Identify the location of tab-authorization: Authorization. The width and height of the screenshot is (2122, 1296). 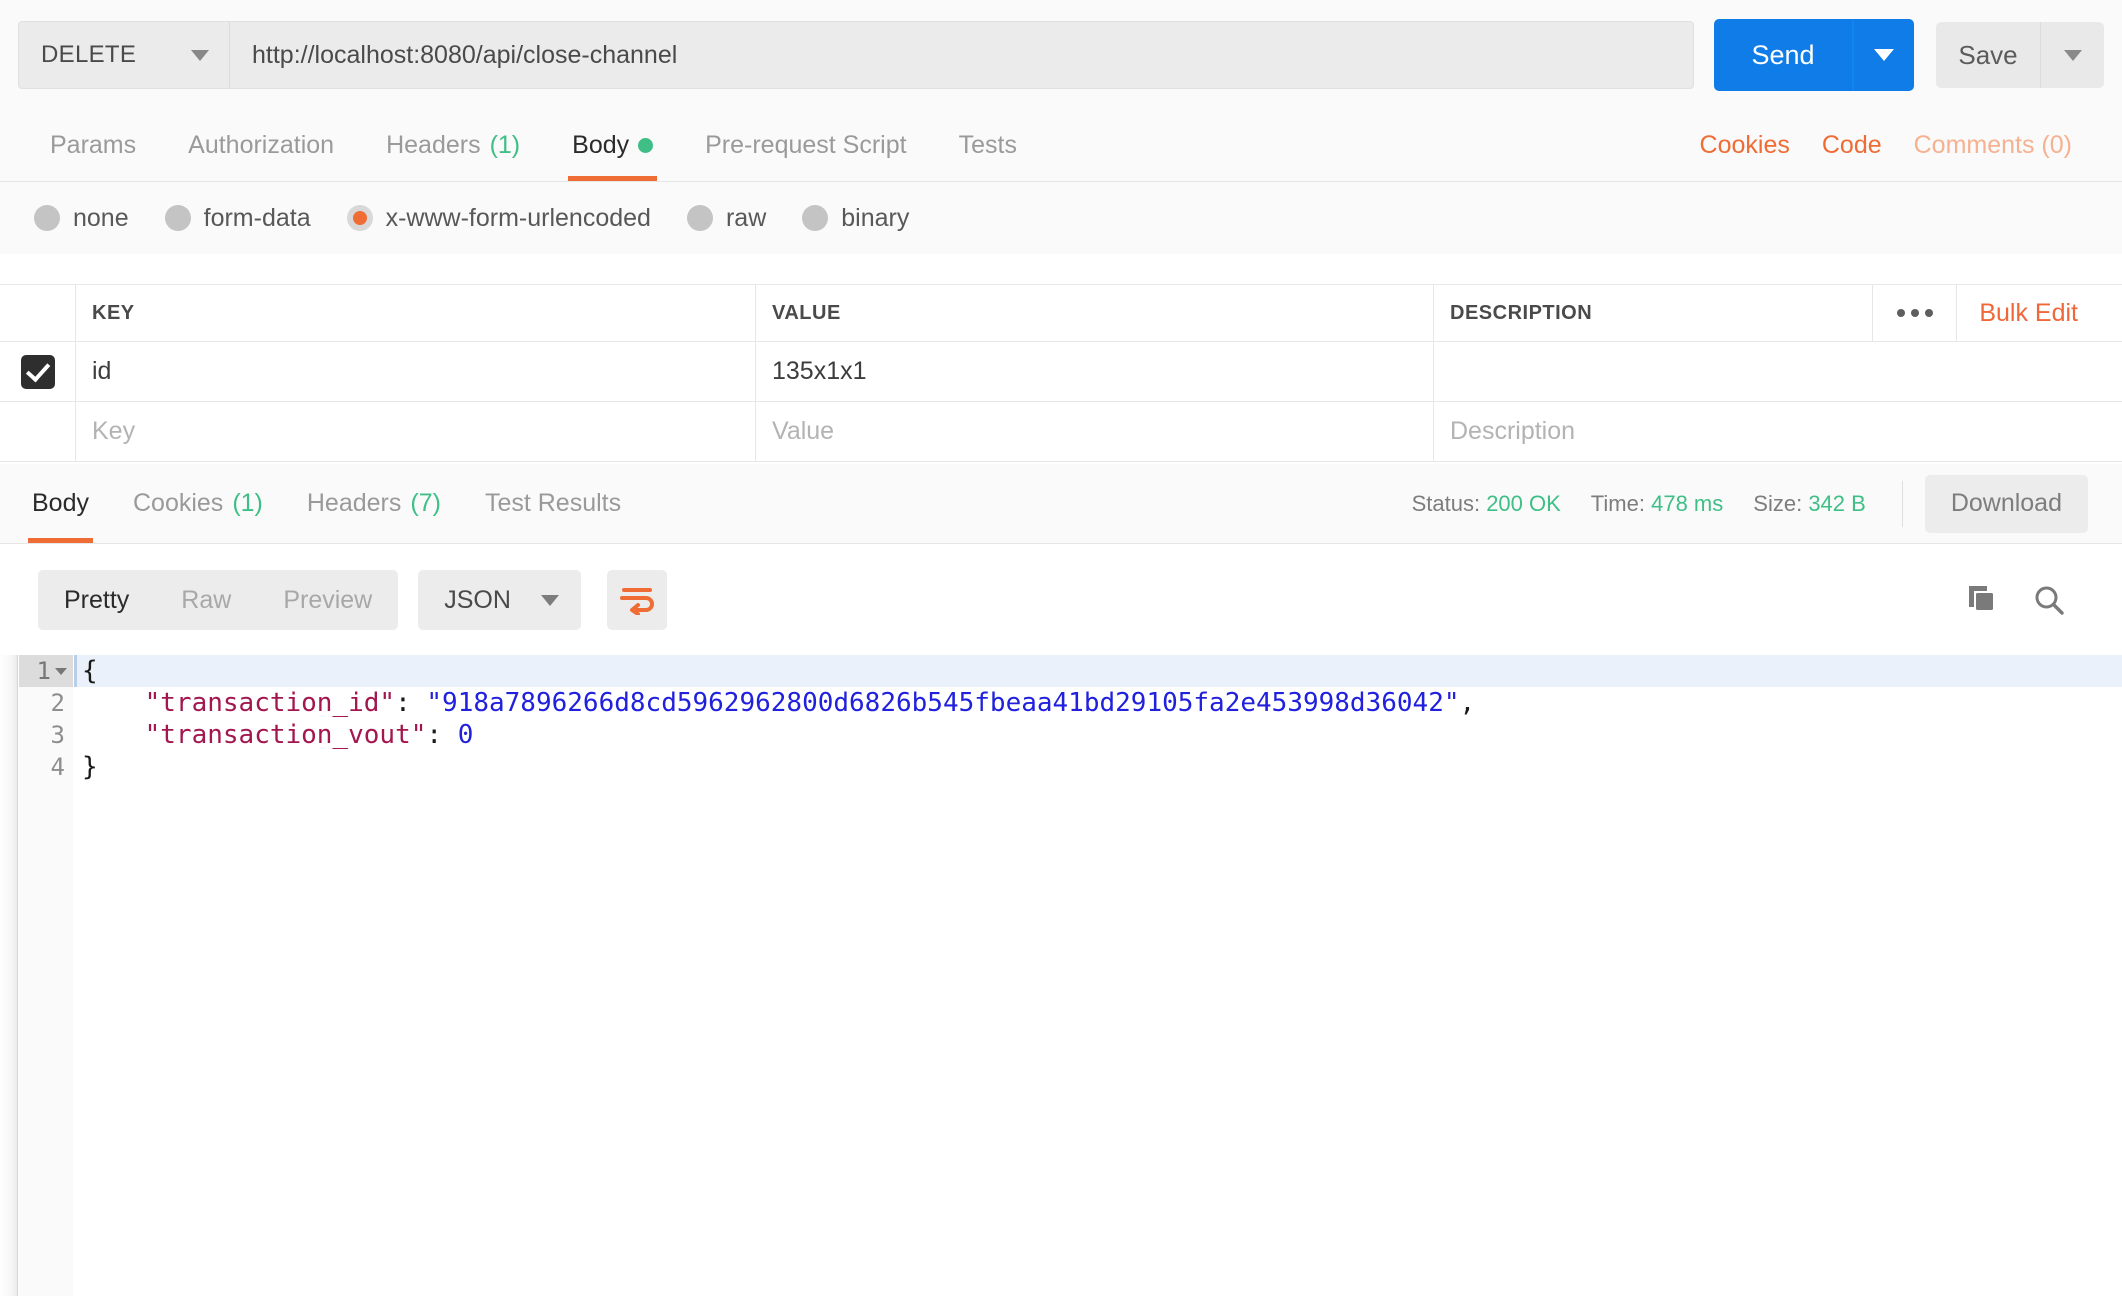
(261, 145).